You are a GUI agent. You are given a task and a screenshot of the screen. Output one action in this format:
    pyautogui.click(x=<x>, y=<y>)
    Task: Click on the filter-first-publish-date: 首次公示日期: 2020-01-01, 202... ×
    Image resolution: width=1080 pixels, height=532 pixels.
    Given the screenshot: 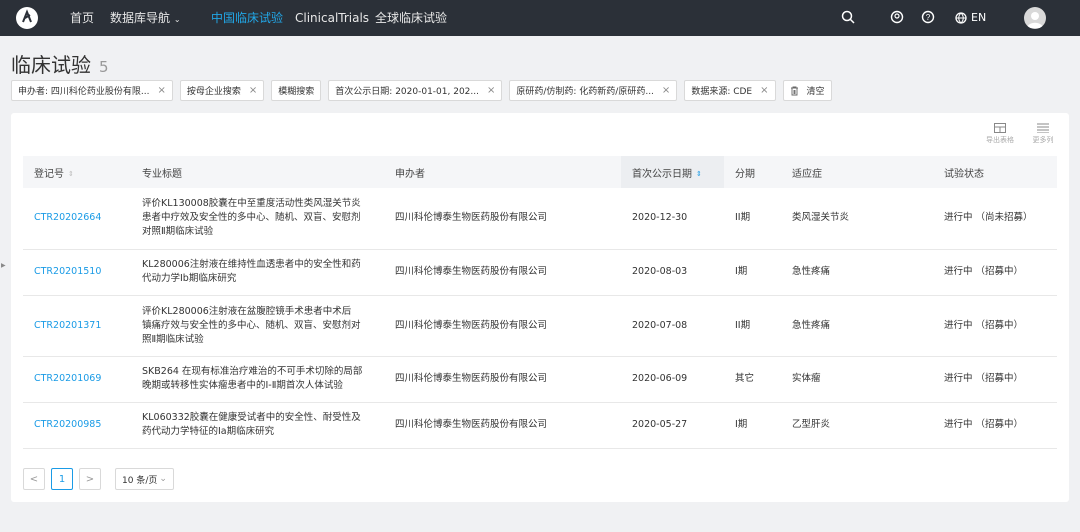 What is the action you would take?
    pyautogui.click(x=415, y=90)
    